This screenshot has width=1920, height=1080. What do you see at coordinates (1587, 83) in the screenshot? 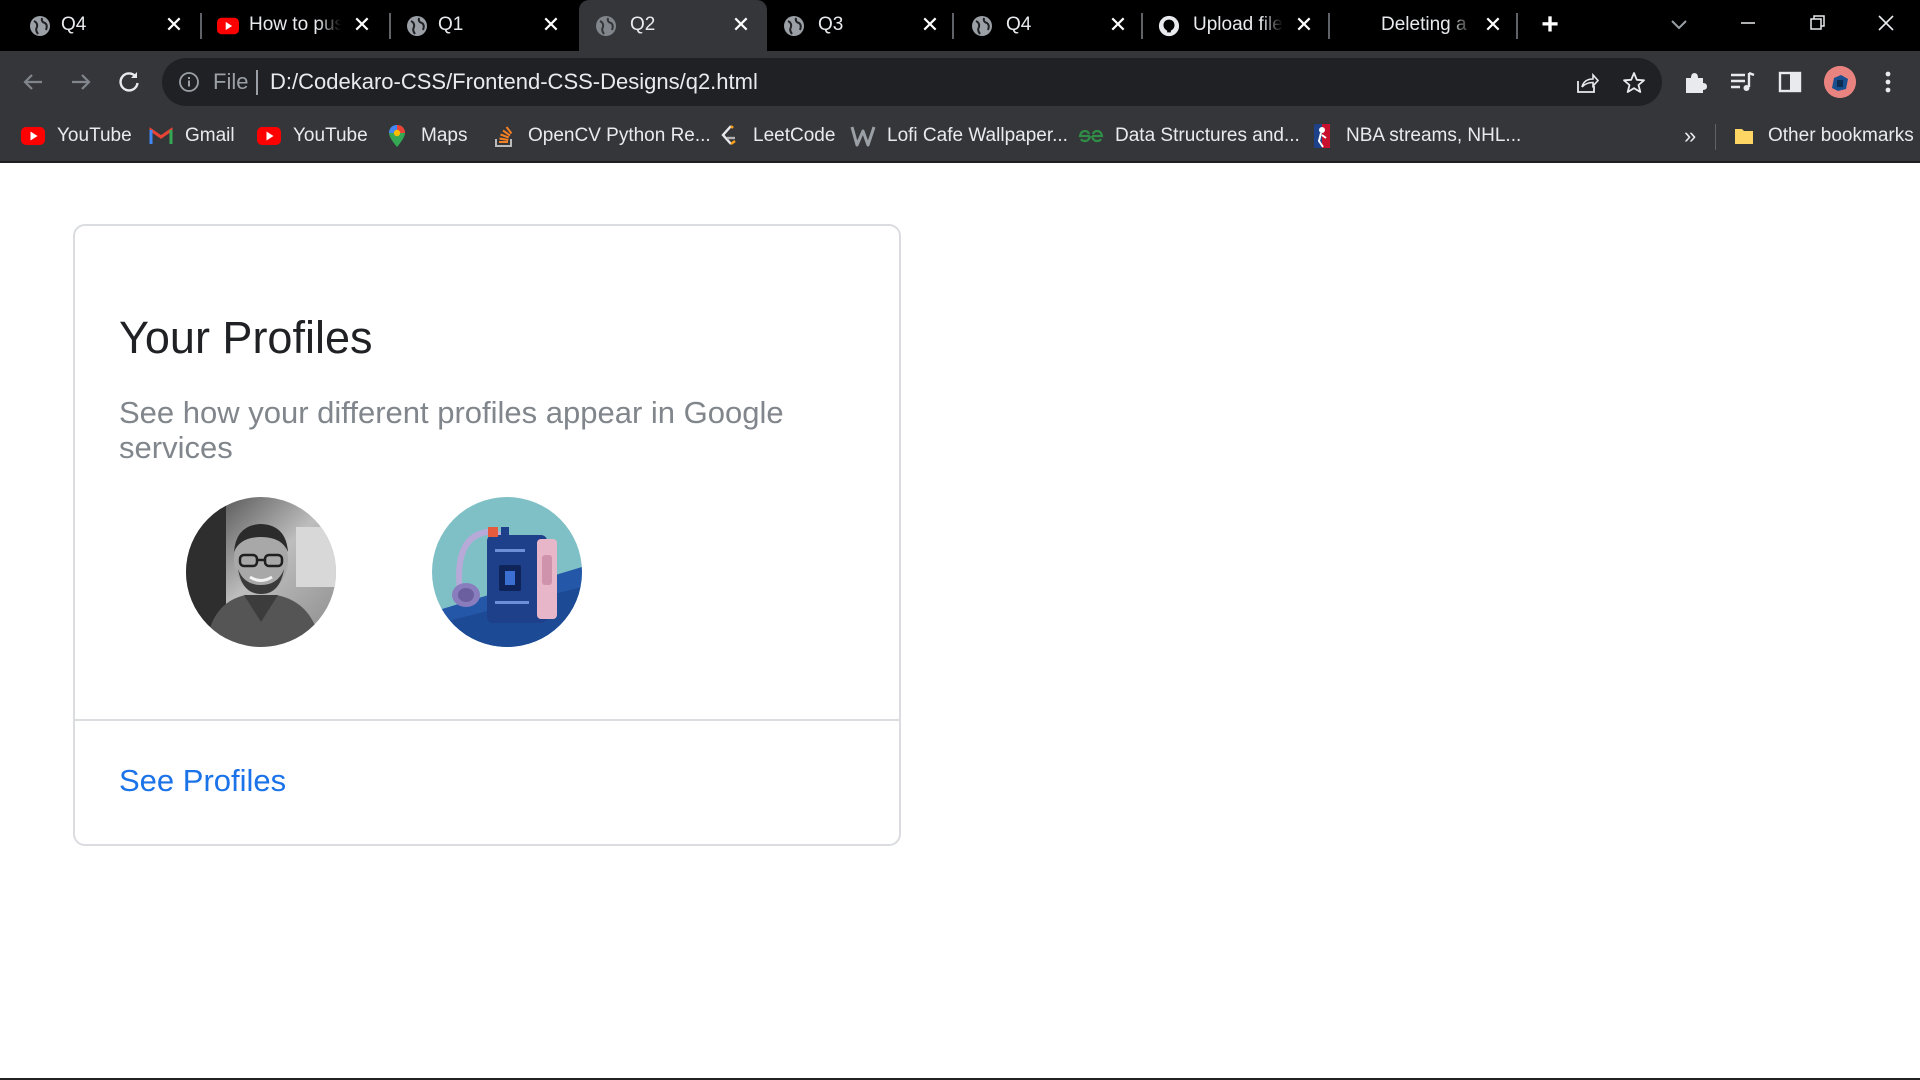
I see `share-icon` at bounding box center [1587, 83].